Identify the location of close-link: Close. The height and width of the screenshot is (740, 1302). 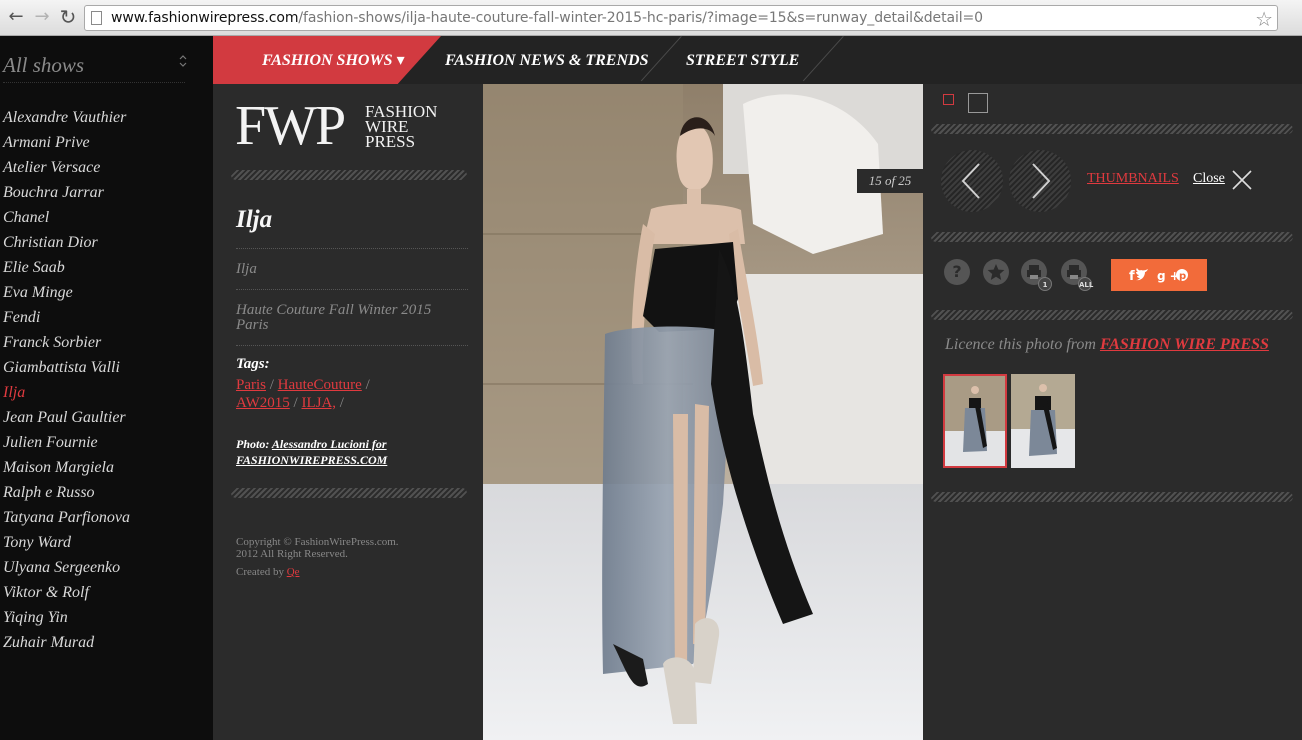
(1209, 179).